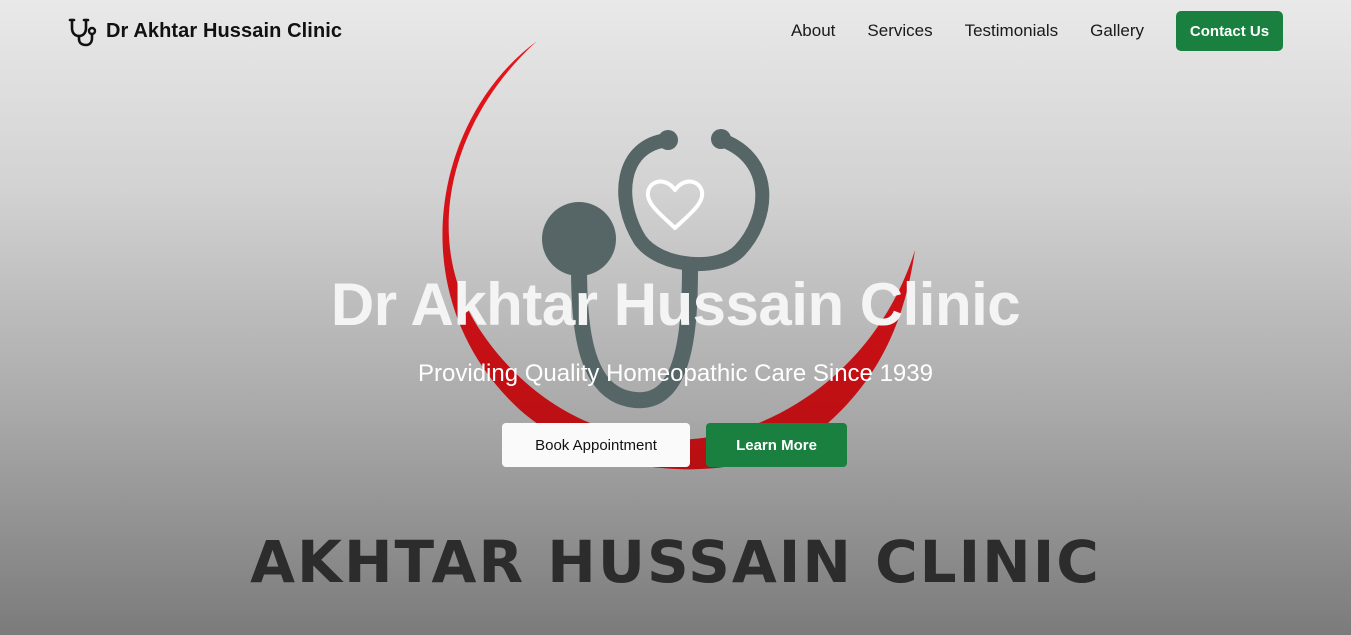 The height and width of the screenshot is (635, 1351). What do you see at coordinates (721, 139) in the screenshot?
I see `stethoscope-earpiece-right` at bounding box center [721, 139].